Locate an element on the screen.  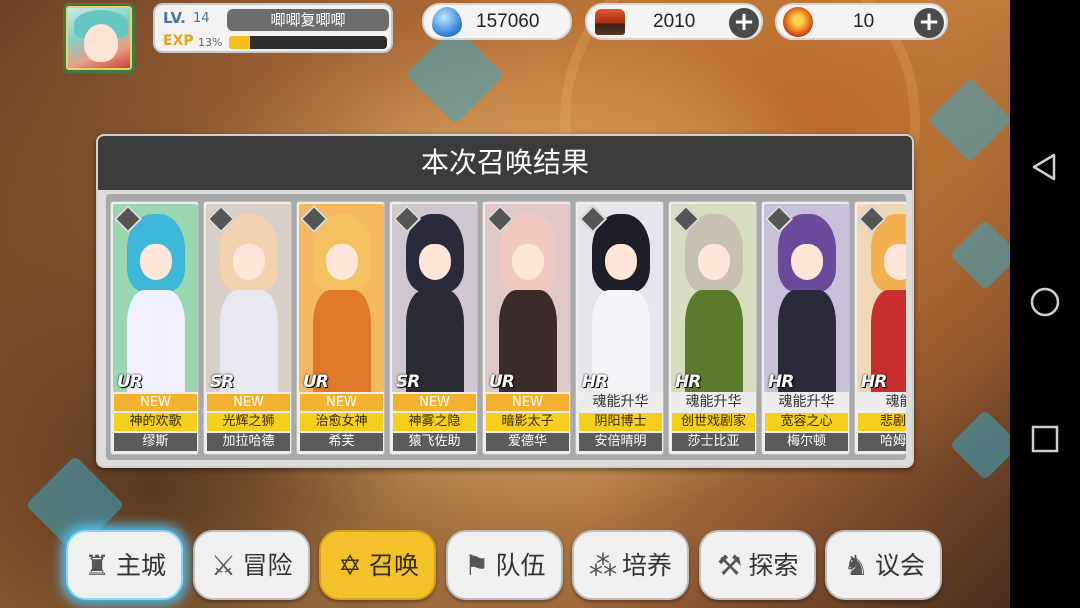
hero-title: 暗影太子 is located at coordinates (527, 422).